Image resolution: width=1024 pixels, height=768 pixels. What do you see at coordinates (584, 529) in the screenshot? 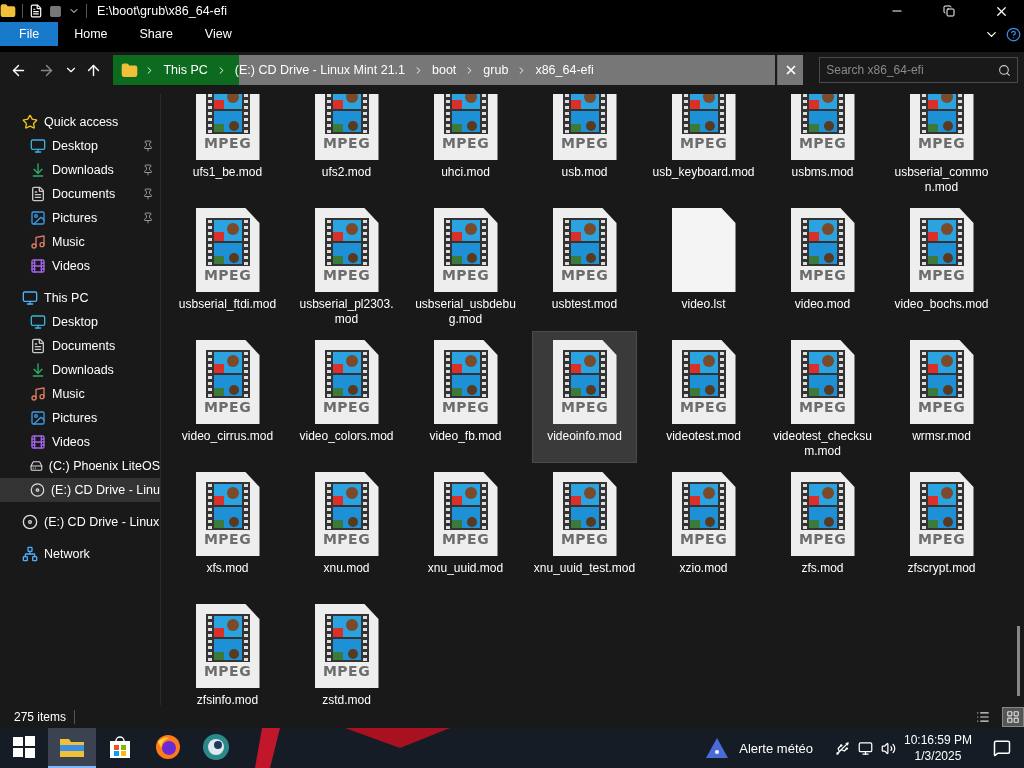
I see `file-item: MPEG xnu_uuid_test.mod` at bounding box center [584, 529].